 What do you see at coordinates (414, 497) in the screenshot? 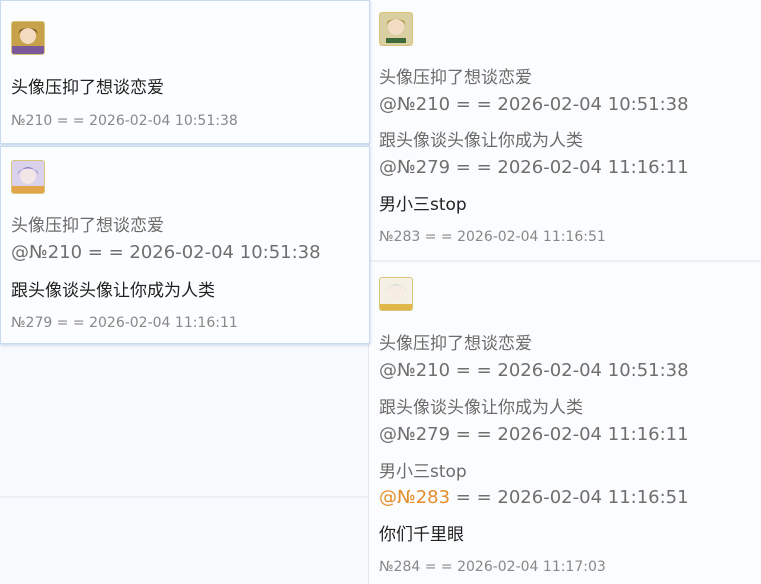
I see `quote-reference-link-active: @№283` at bounding box center [414, 497].